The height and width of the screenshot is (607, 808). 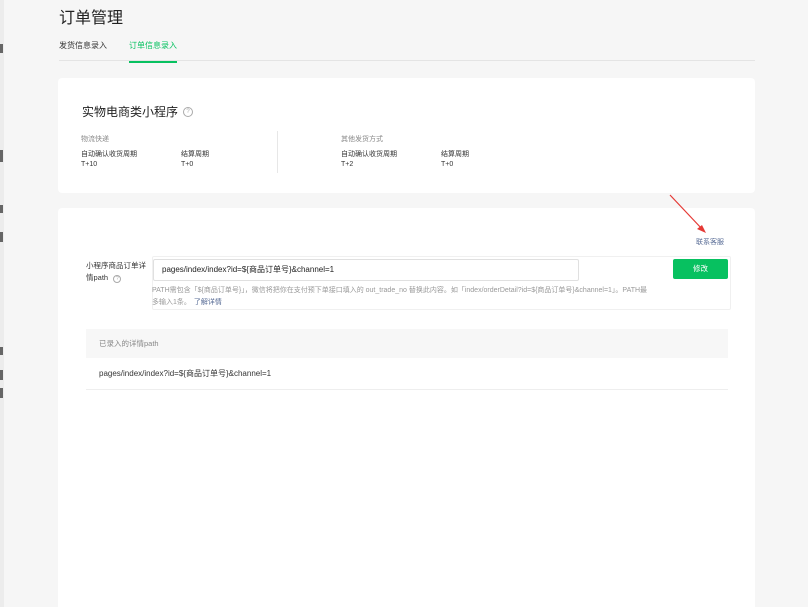 I want to click on confirm-period-item: 自动确认收货周期 T+10, so click(x=109, y=158).